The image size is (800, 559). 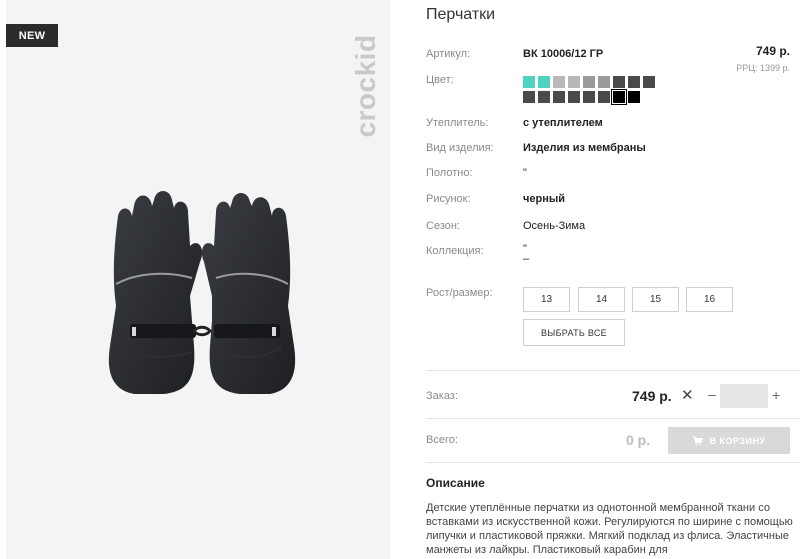 I want to click on add-to-cart-button: В КОРЗИНУ, so click(x=729, y=440).